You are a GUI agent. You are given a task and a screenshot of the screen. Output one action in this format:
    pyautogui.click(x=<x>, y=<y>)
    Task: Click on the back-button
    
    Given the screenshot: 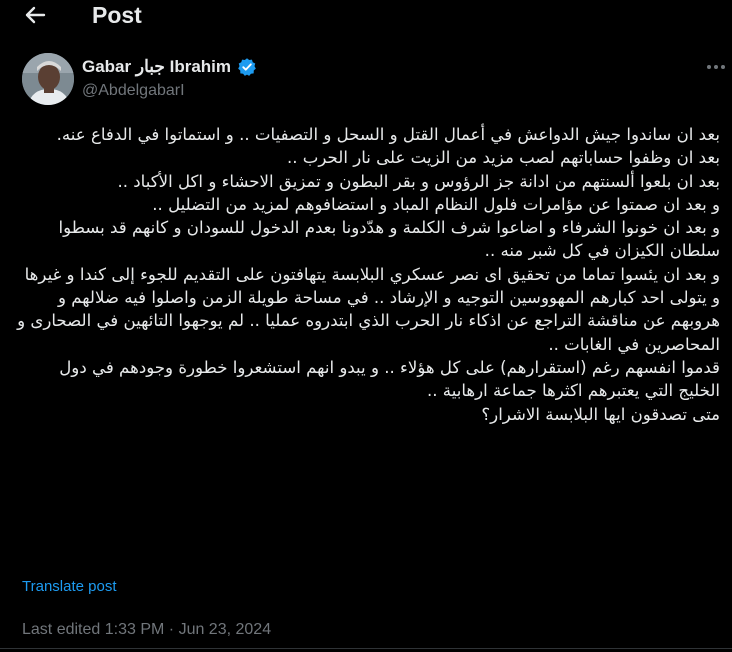 What is the action you would take?
    pyautogui.click(x=35, y=15)
    